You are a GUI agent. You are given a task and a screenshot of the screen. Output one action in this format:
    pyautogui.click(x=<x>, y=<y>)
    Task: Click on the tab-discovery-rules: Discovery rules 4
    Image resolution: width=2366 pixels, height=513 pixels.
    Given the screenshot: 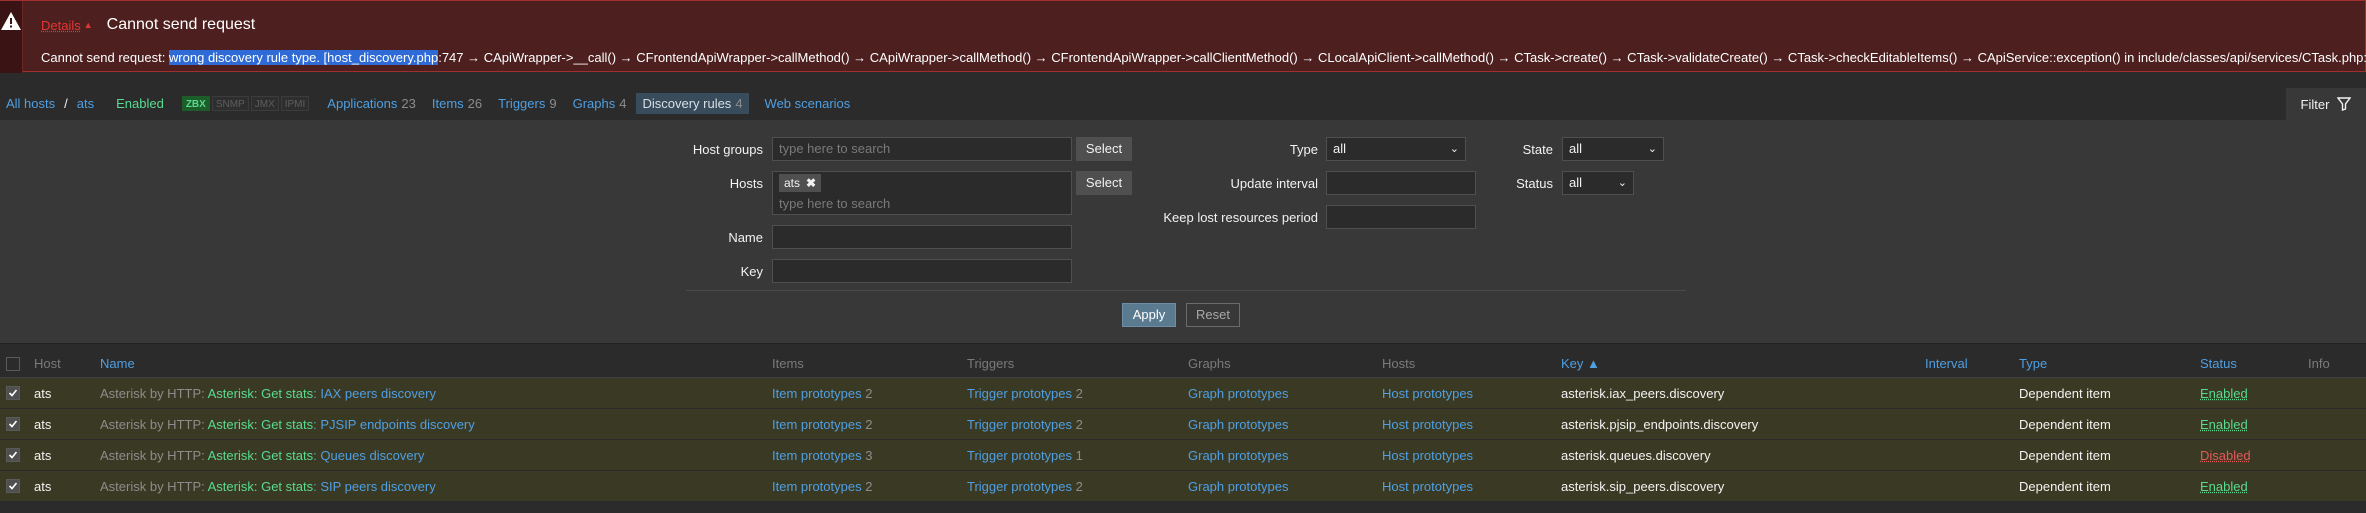 What is the action you would take?
    pyautogui.click(x=692, y=103)
    